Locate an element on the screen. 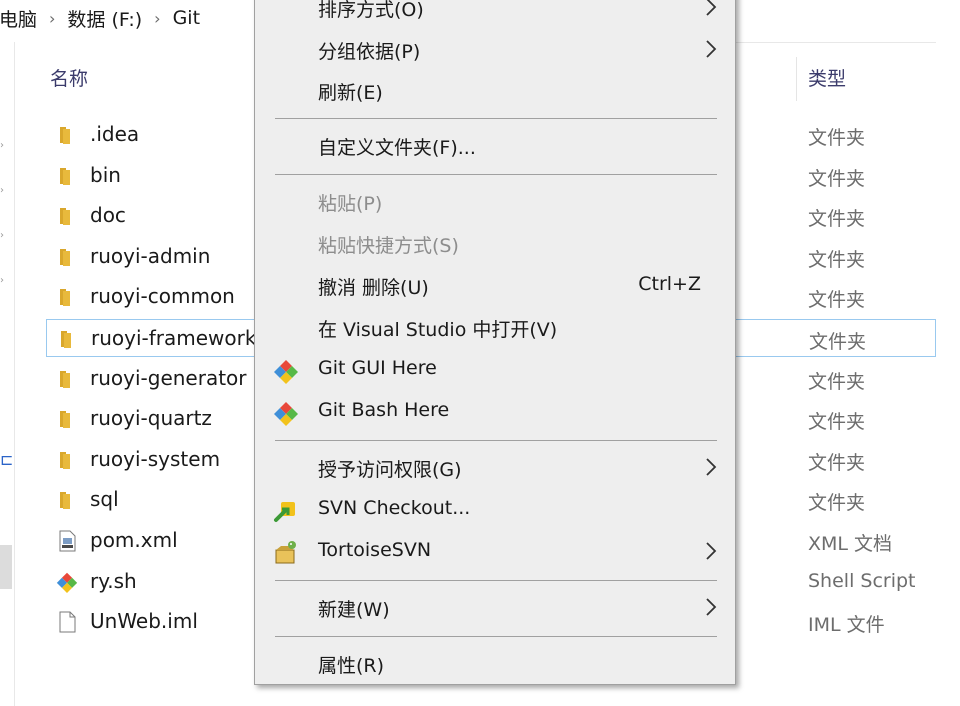 This screenshot has width=960, height=706. context-menu-item: 分组依据(P) is located at coordinates (495, 49).